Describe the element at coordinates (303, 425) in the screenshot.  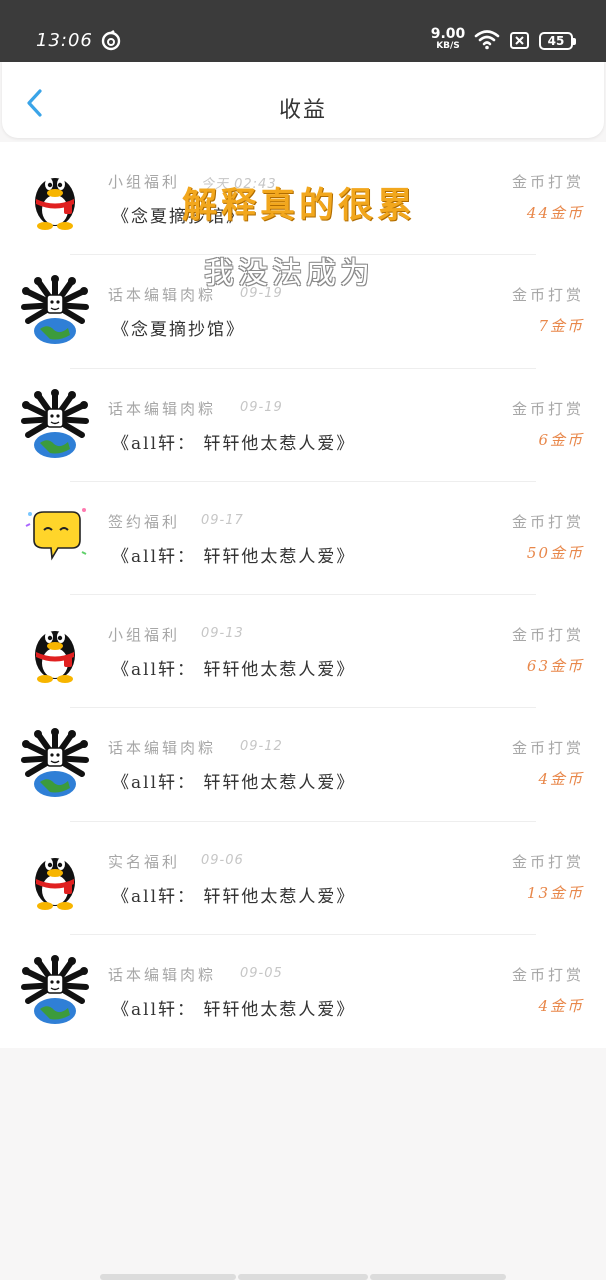
I see `earning-row: 话本编辑肉粽 09-19 《all轩： 轩轩他太惹人爱》 金币打赏 6金币` at that location.